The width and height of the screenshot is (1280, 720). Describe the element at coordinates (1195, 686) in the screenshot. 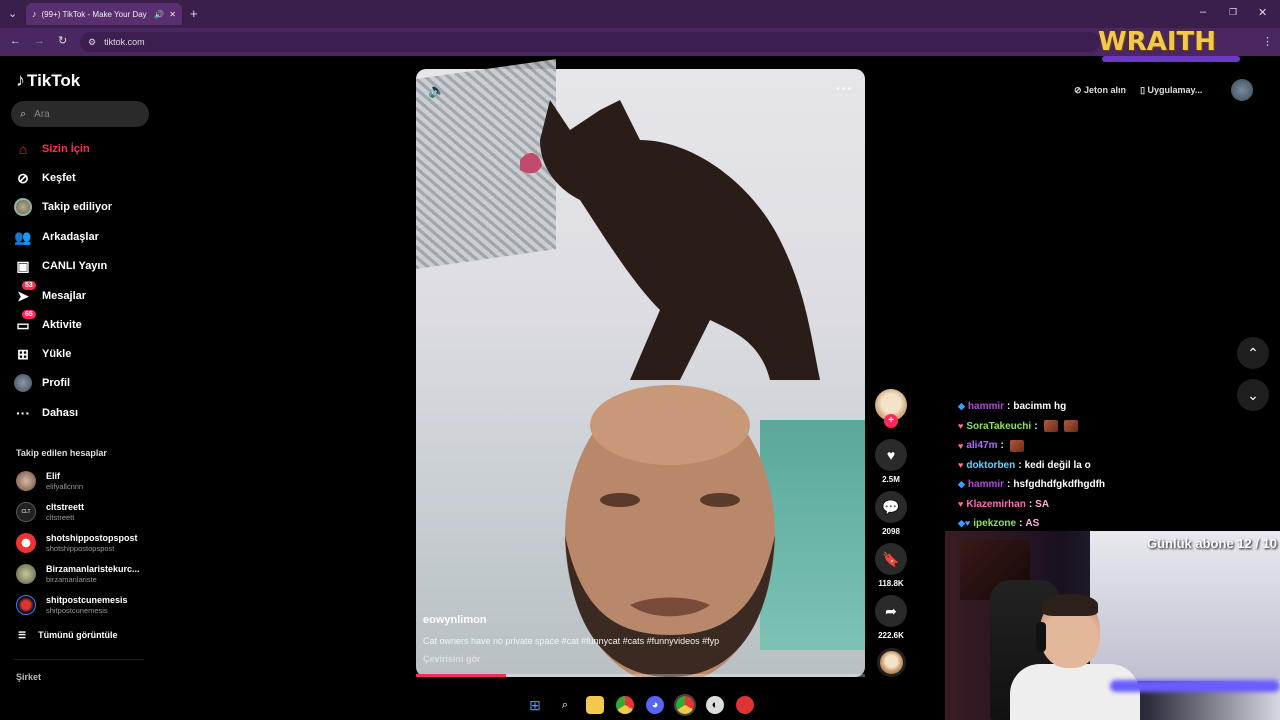

I see `webcam-led-light` at that location.